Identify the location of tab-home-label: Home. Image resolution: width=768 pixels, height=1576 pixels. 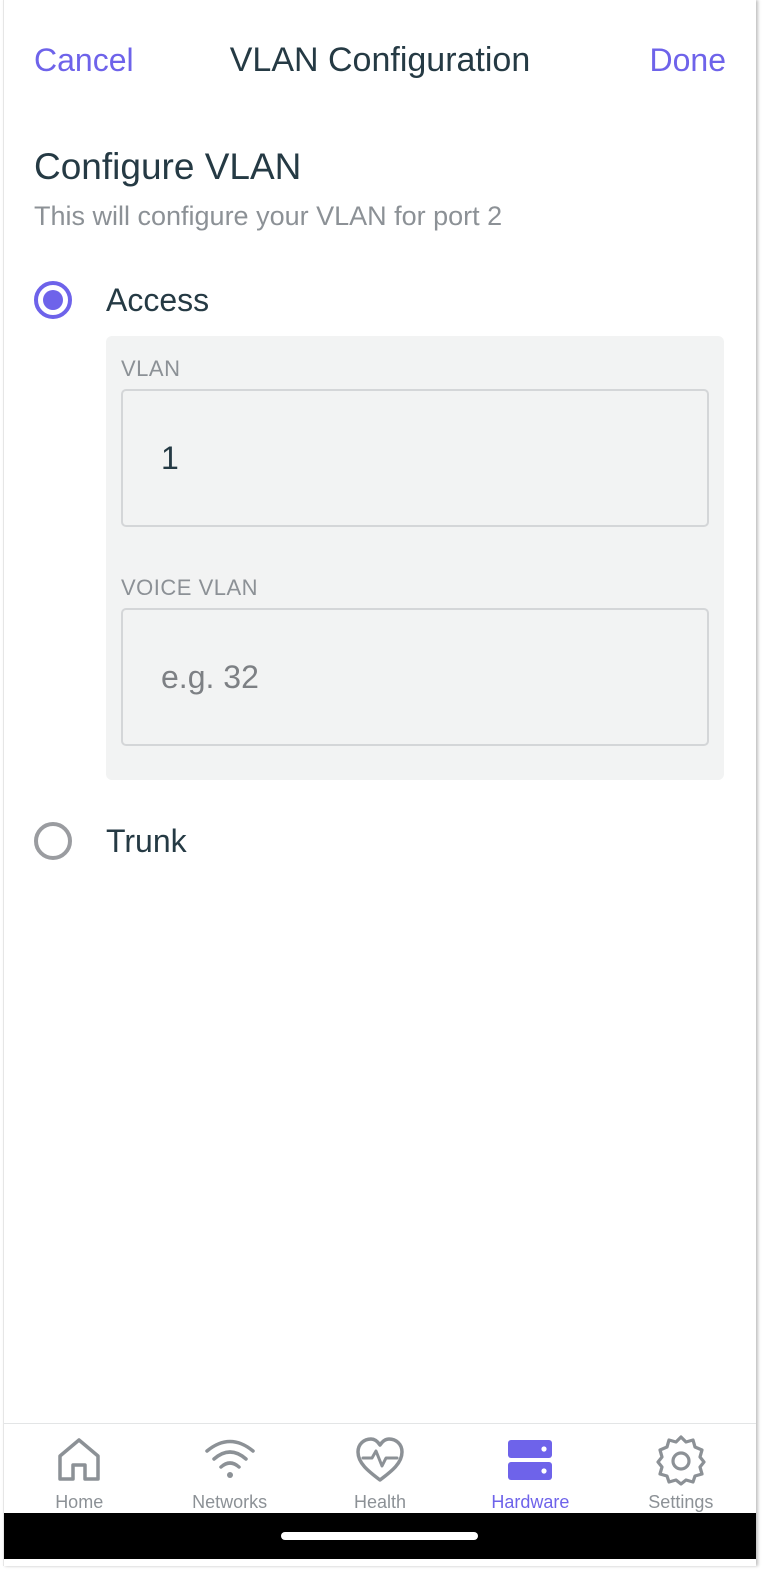
(79, 1502).